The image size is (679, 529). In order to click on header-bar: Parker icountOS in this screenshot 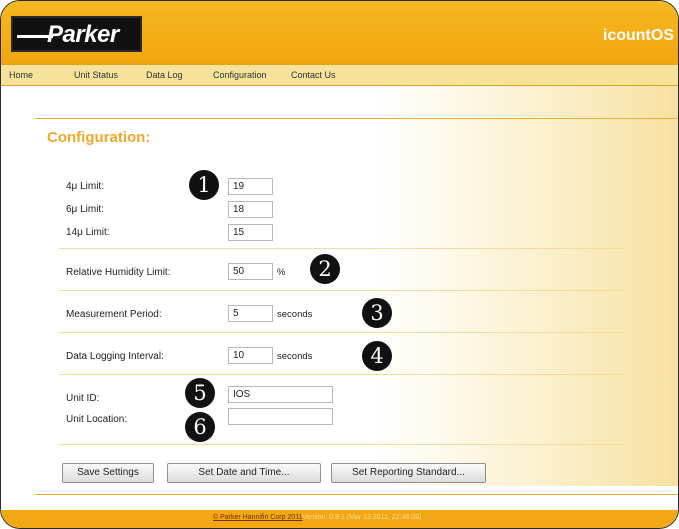, I will do `click(339, 32)`.